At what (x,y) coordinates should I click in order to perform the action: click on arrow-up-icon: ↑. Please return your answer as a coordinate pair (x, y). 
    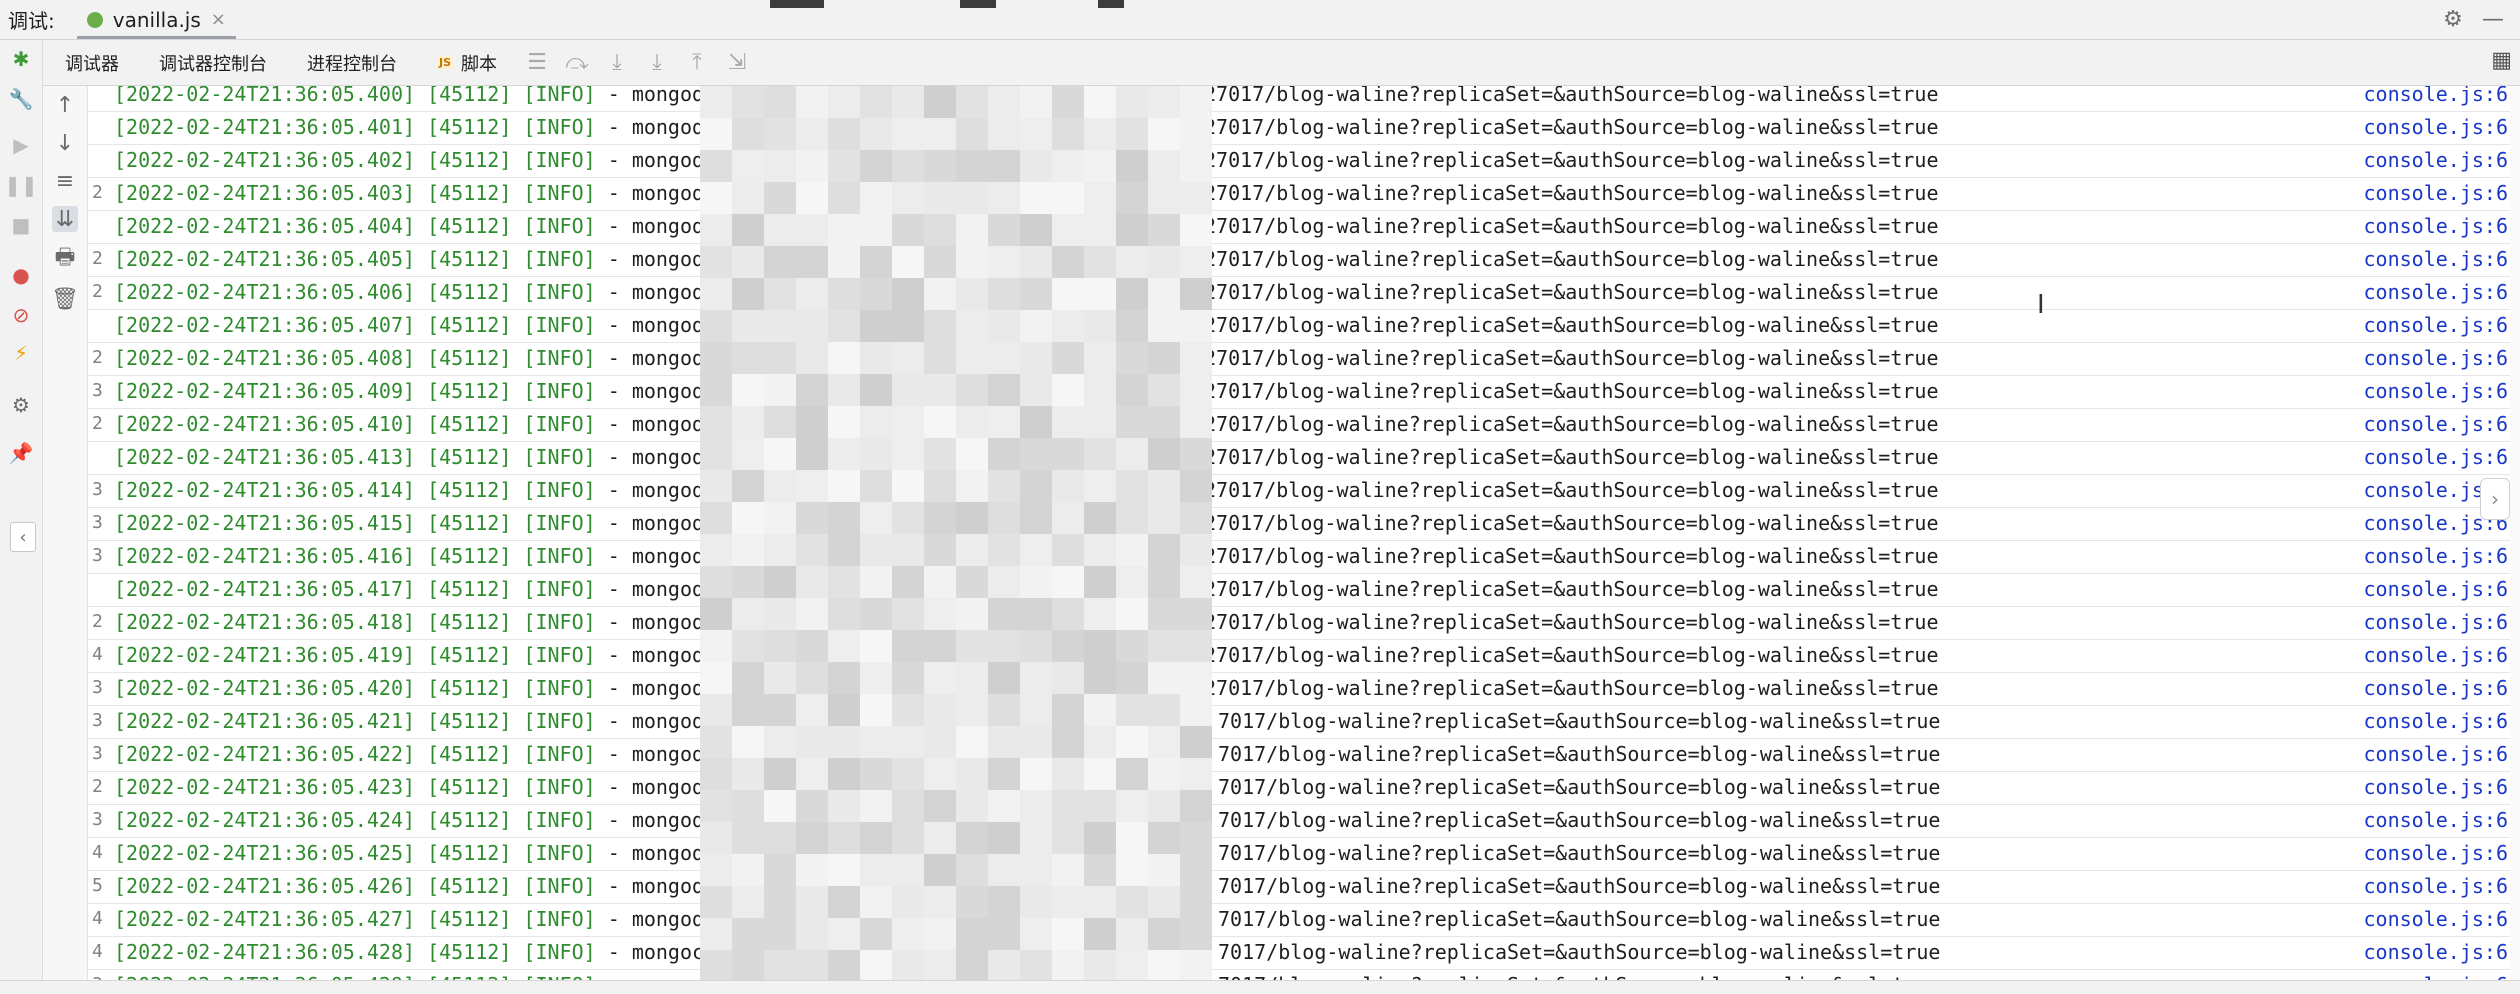
    Looking at the image, I should click on (65, 105).